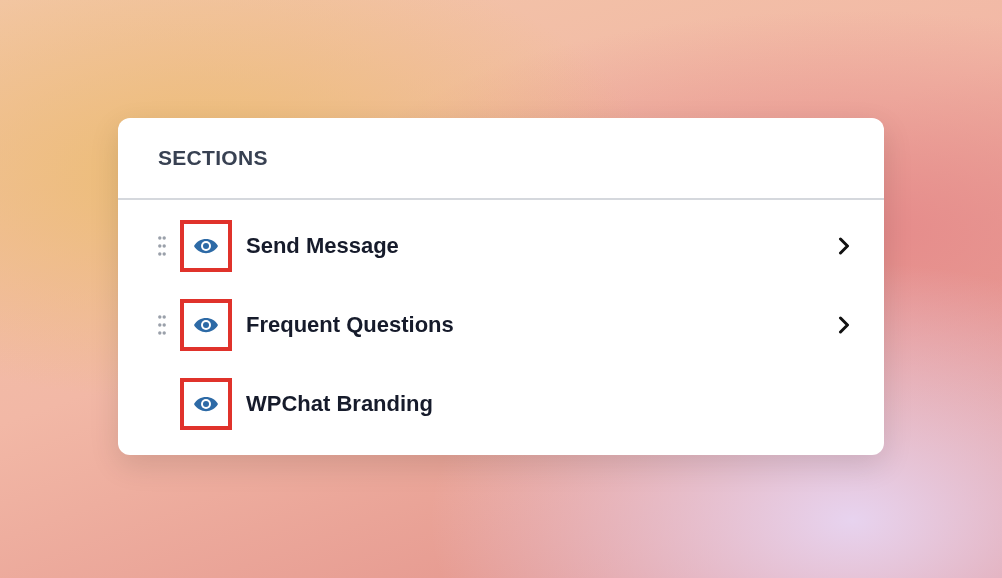 The image size is (1002, 578). I want to click on section-label: Send Message, so click(323, 246).